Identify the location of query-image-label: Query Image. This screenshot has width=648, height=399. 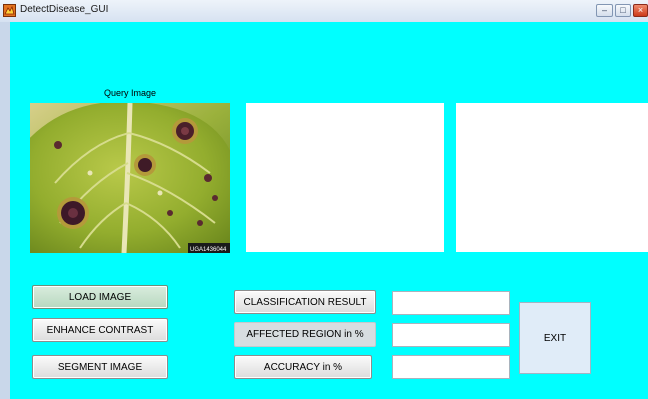
(130, 93).